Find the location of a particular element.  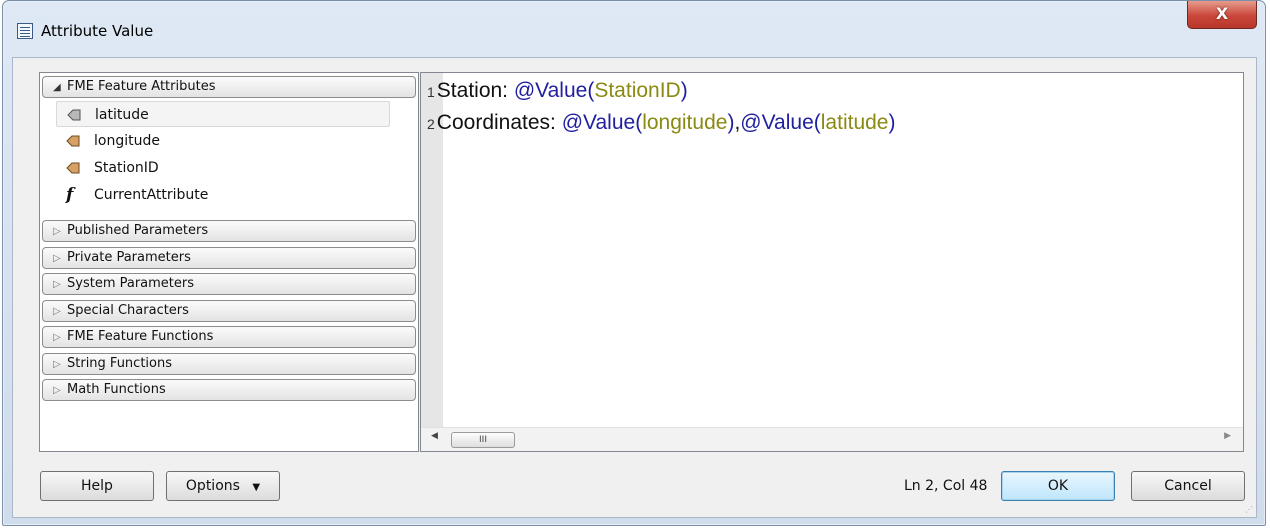

line-number: 1 is located at coordinates (431, 92).